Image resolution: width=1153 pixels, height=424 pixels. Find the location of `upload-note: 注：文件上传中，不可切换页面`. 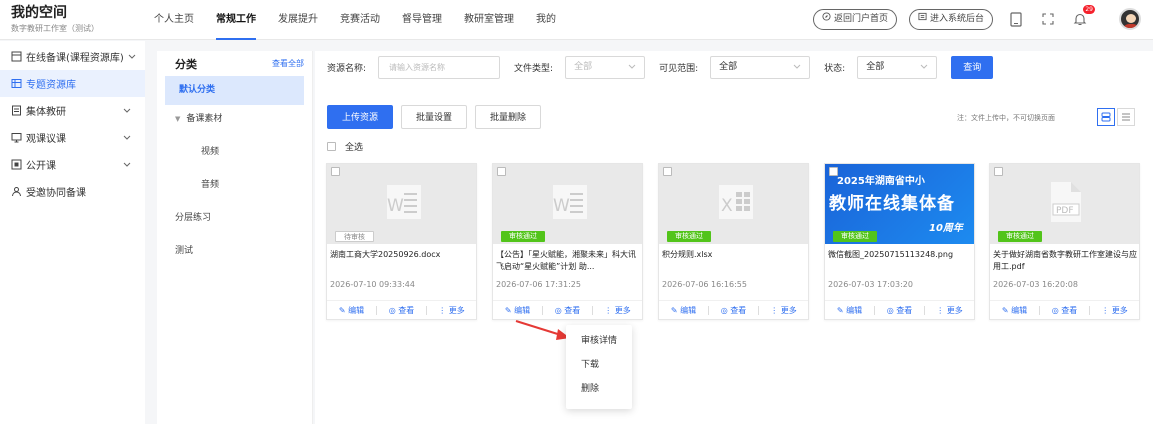

upload-note: 注：文件上传中，不可切换页面 is located at coordinates (1006, 118).